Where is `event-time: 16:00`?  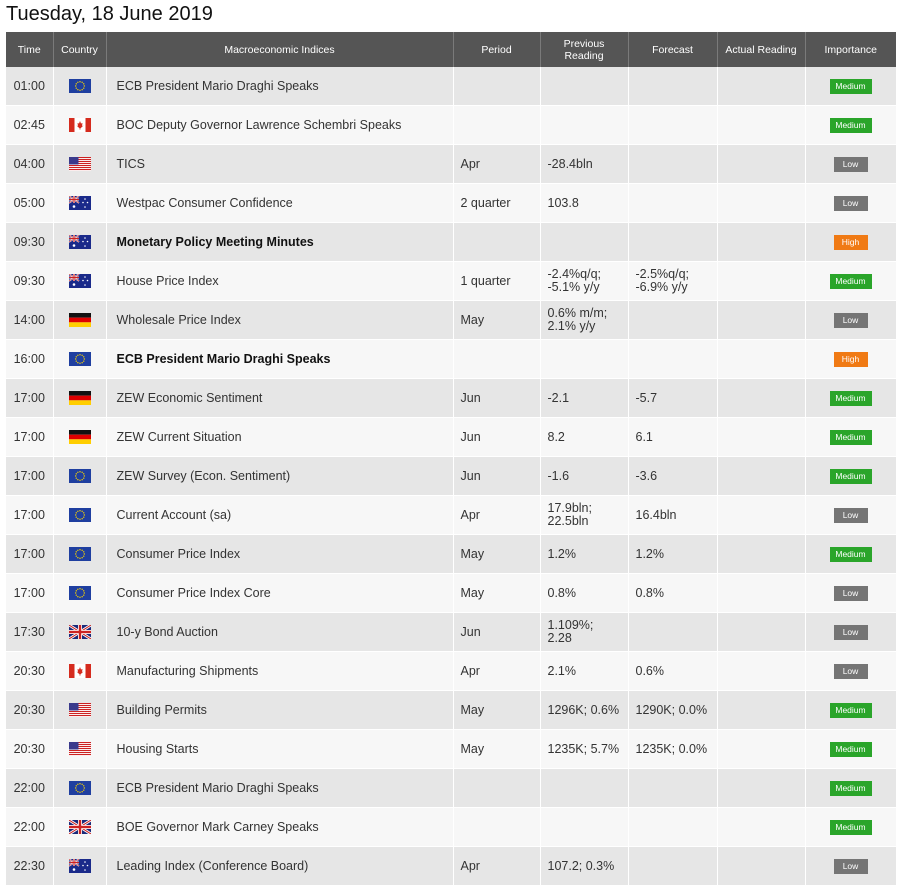
event-time: 16:00 is located at coordinates (30, 359).